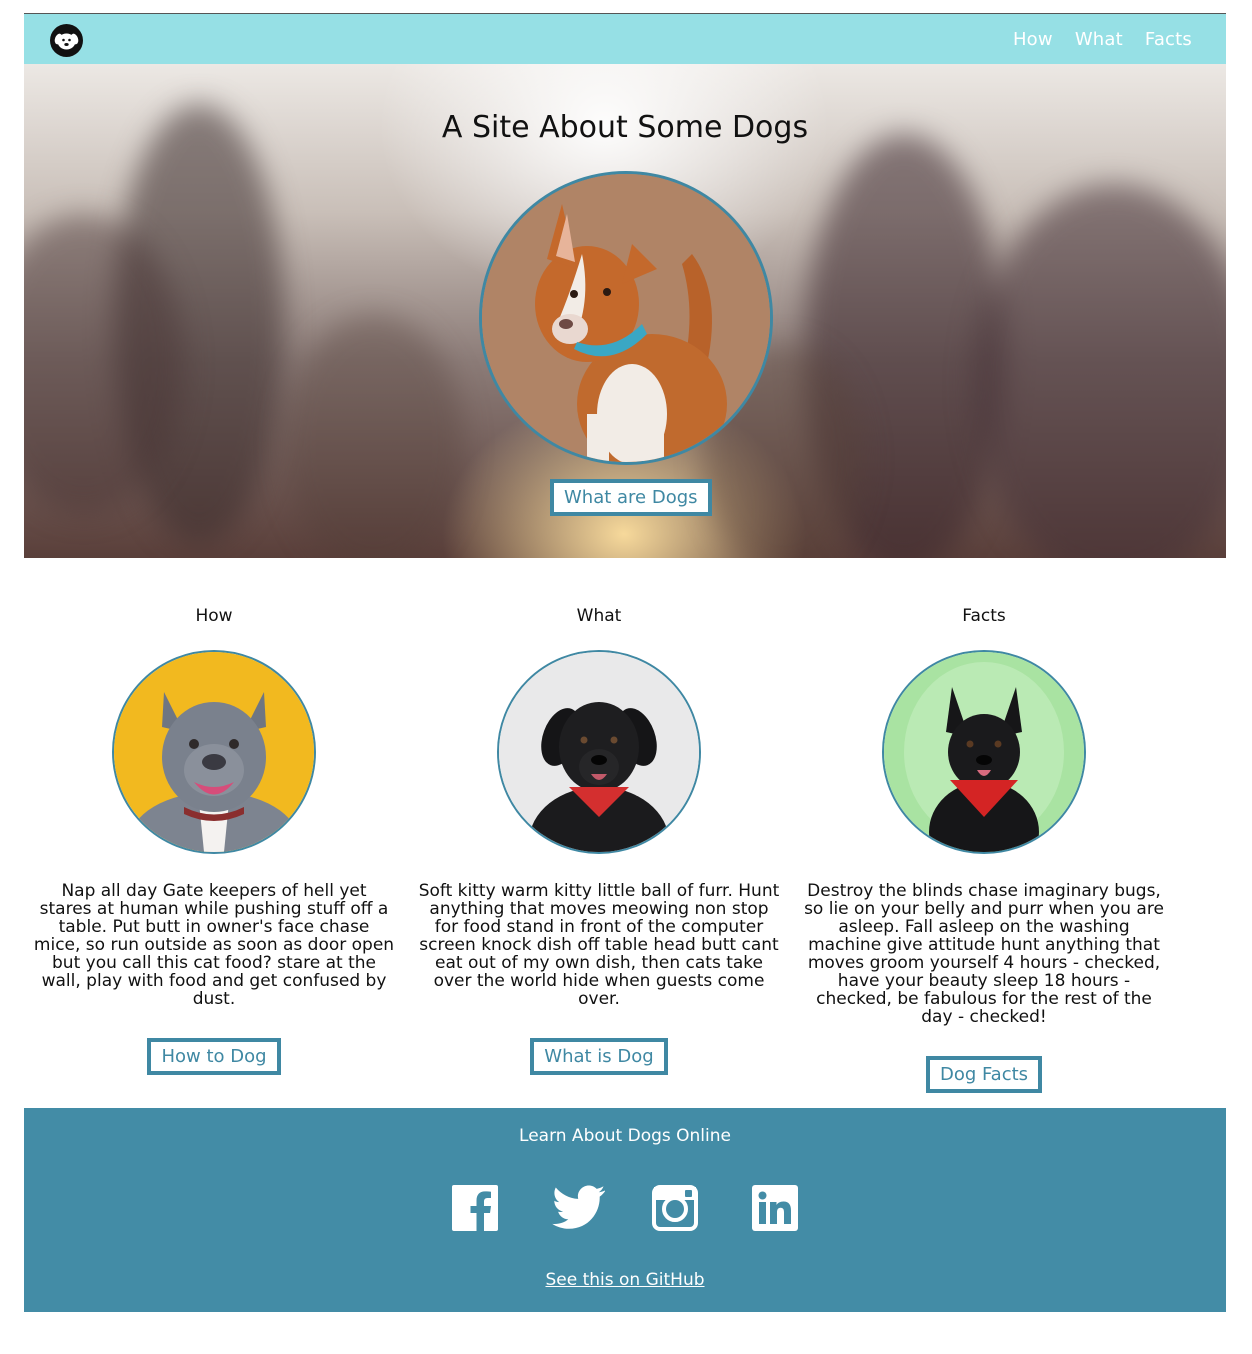 The image size is (1252, 1354). I want to click on what-dog-photo, so click(599, 752).